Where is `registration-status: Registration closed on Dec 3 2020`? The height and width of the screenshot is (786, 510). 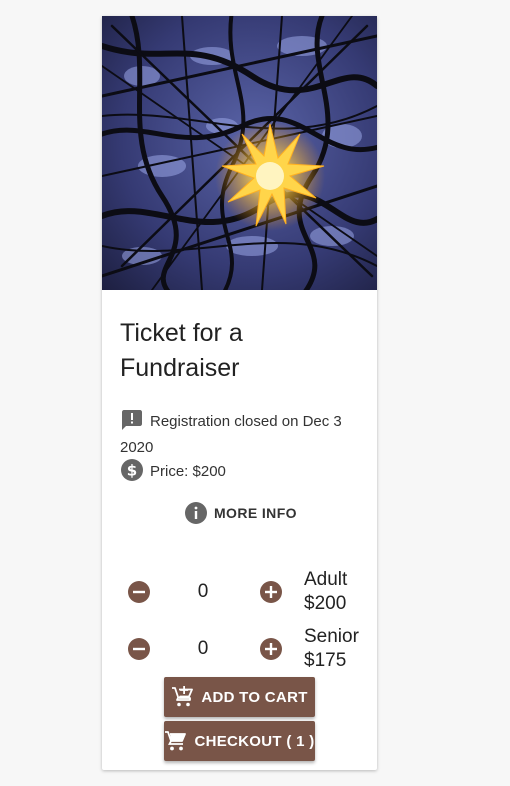 registration-status: Registration closed on Dec 3 2020 is located at coordinates (242, 434).